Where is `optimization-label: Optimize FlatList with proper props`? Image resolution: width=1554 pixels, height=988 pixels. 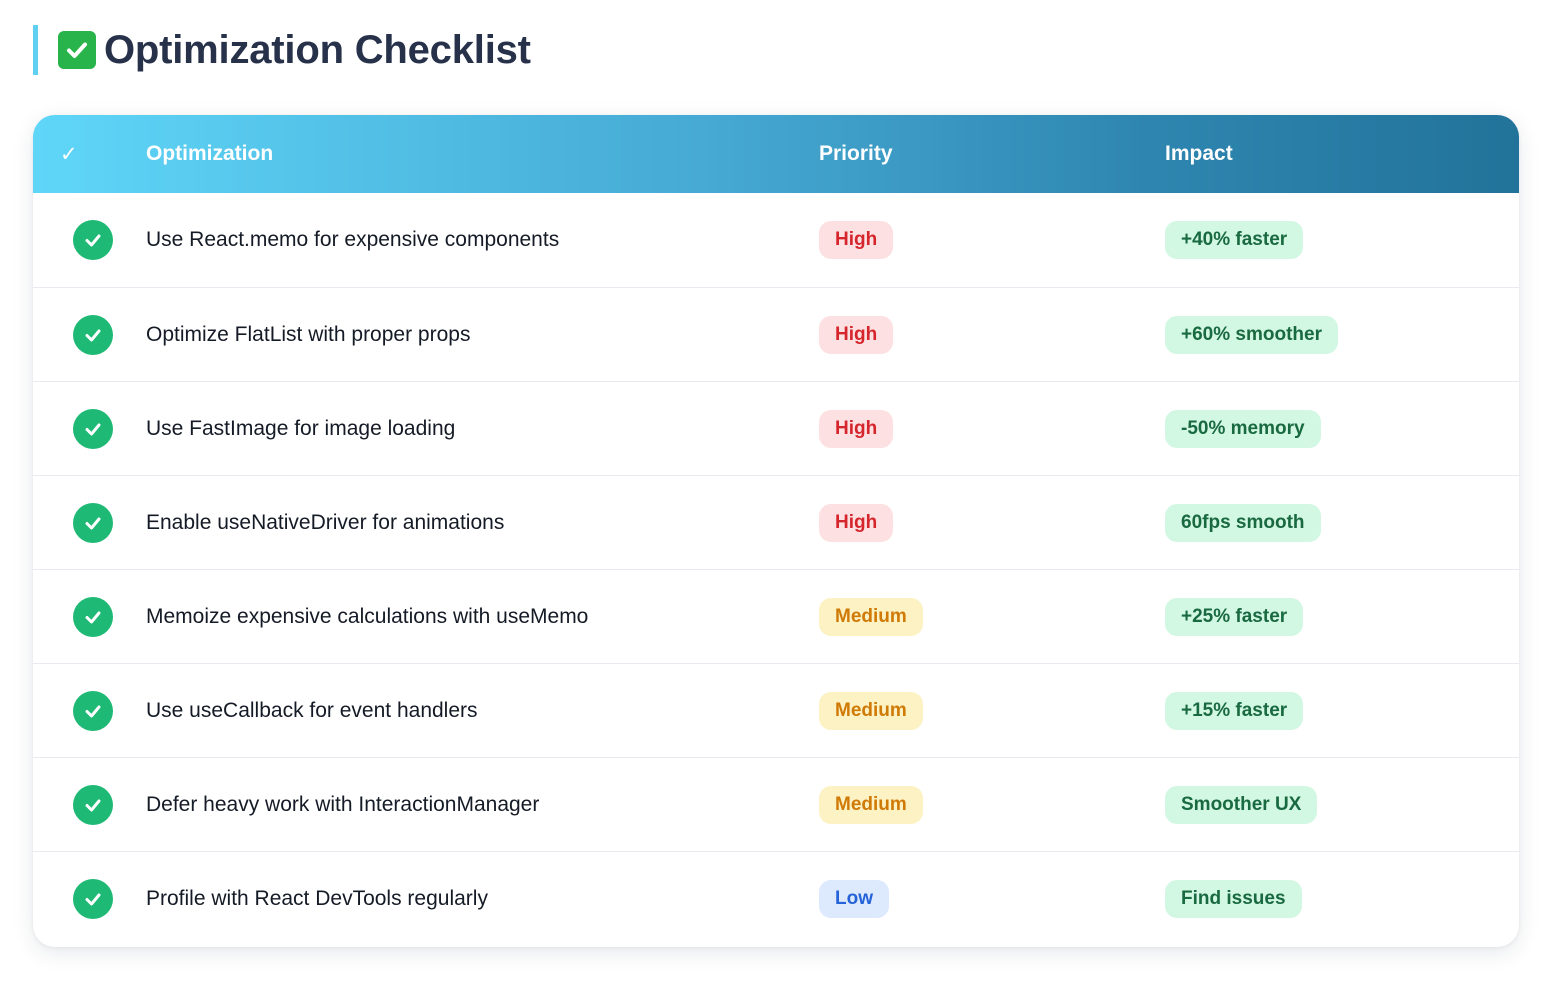
optimization-label: Optimize FlatList with proper props is located at coordinates (308, 334).